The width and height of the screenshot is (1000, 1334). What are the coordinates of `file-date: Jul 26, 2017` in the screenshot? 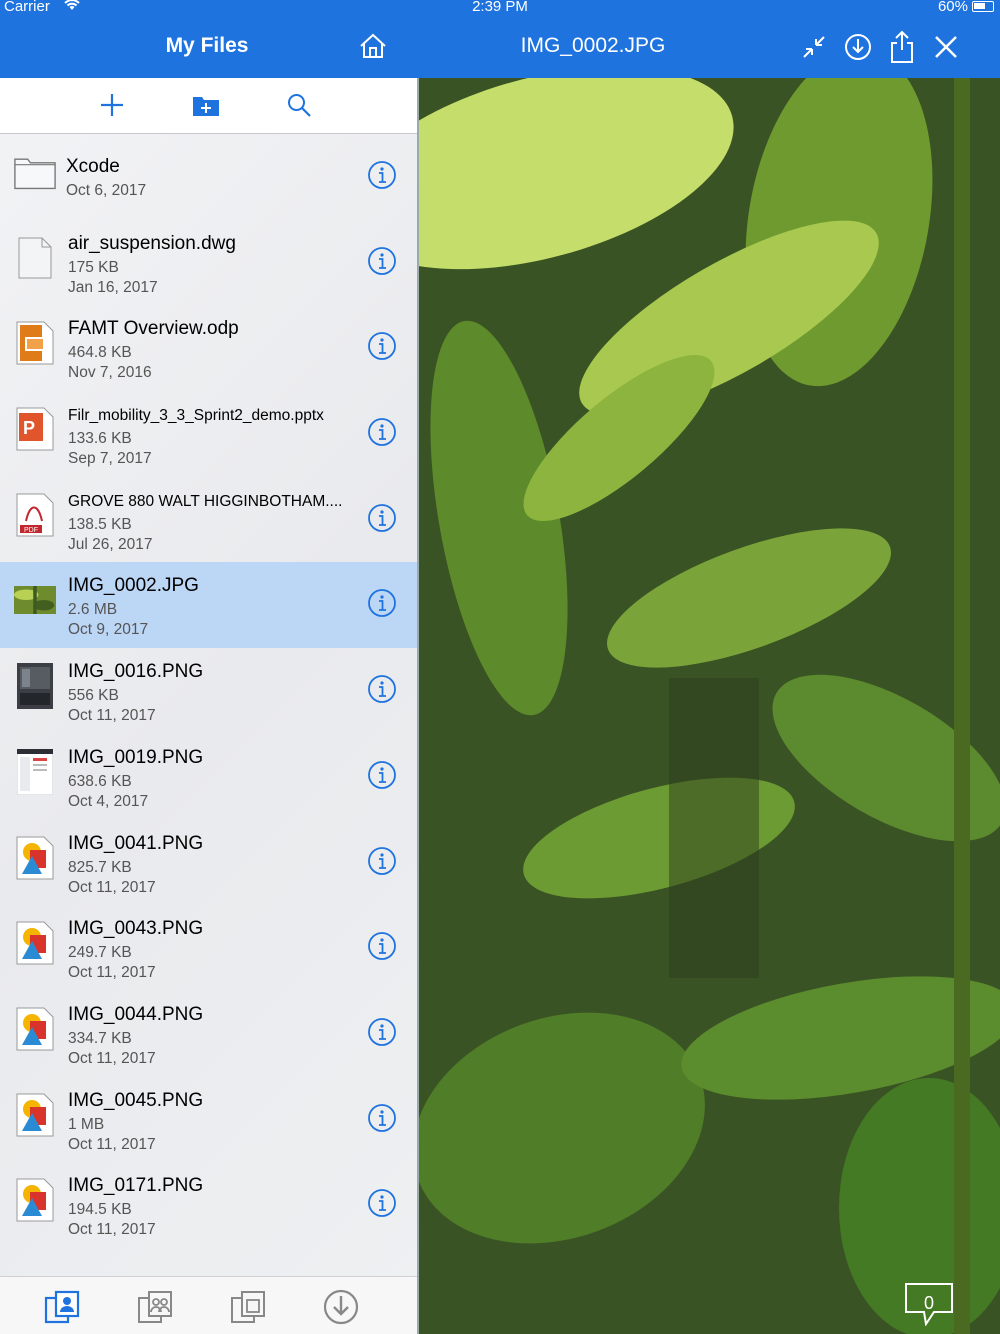 It's located at (110, 544).